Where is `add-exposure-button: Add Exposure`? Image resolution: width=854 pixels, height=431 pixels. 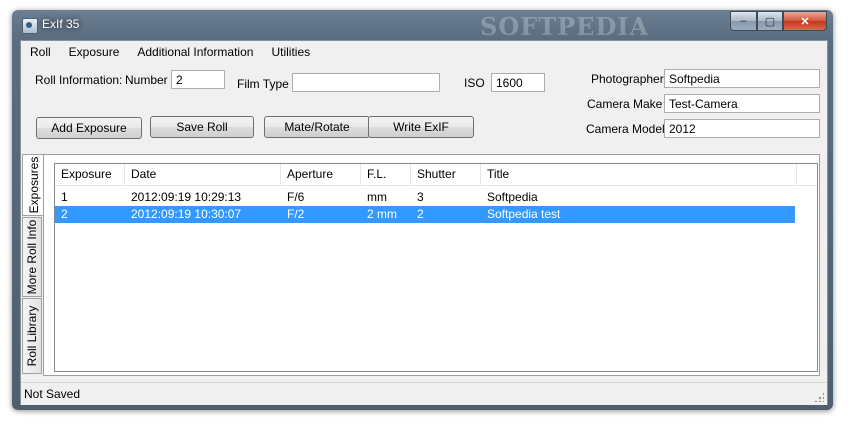 add-exposure-button: Add Exposure is located at coordinates (89, 128).